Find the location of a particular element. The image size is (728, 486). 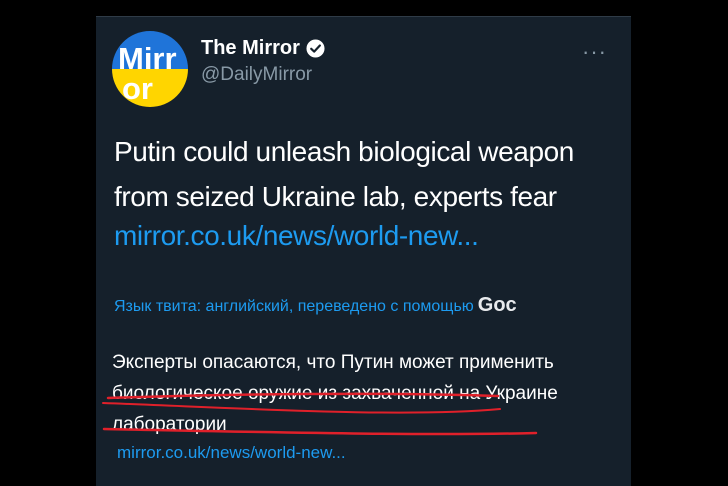

author-name-row: The Mirror is located at coordinates (263, 48).